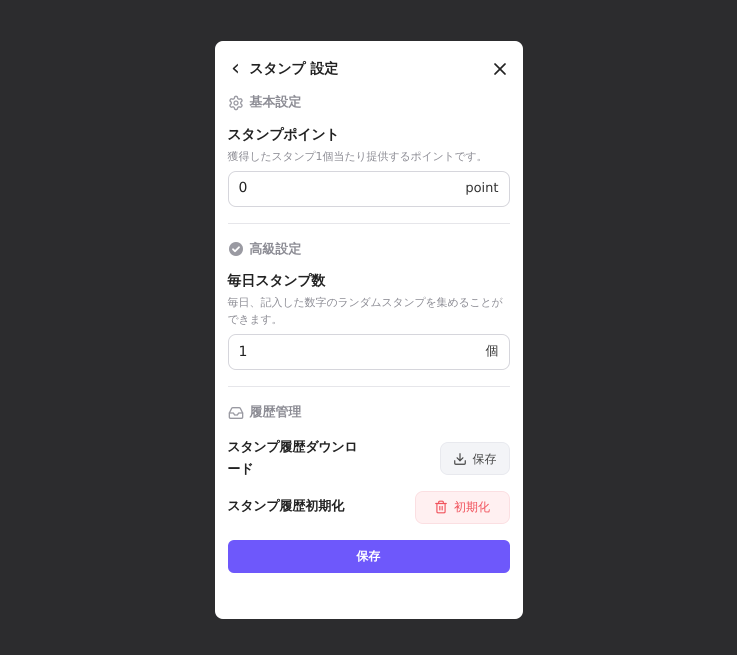  What do you see at coordinates (358, 156) in the screenshot?
I see `field-description: 獲得したスタンプ1個当たり提供するポイントです。` at bounding box center [358, 156].